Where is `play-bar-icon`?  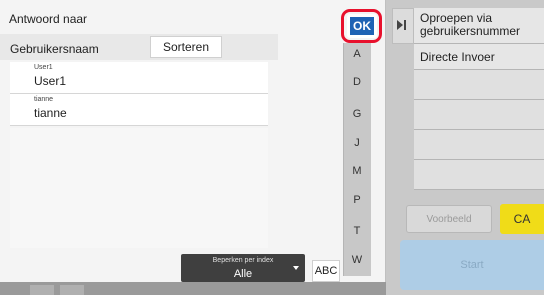
play-bar-icon is located at coordinates (405, 25).